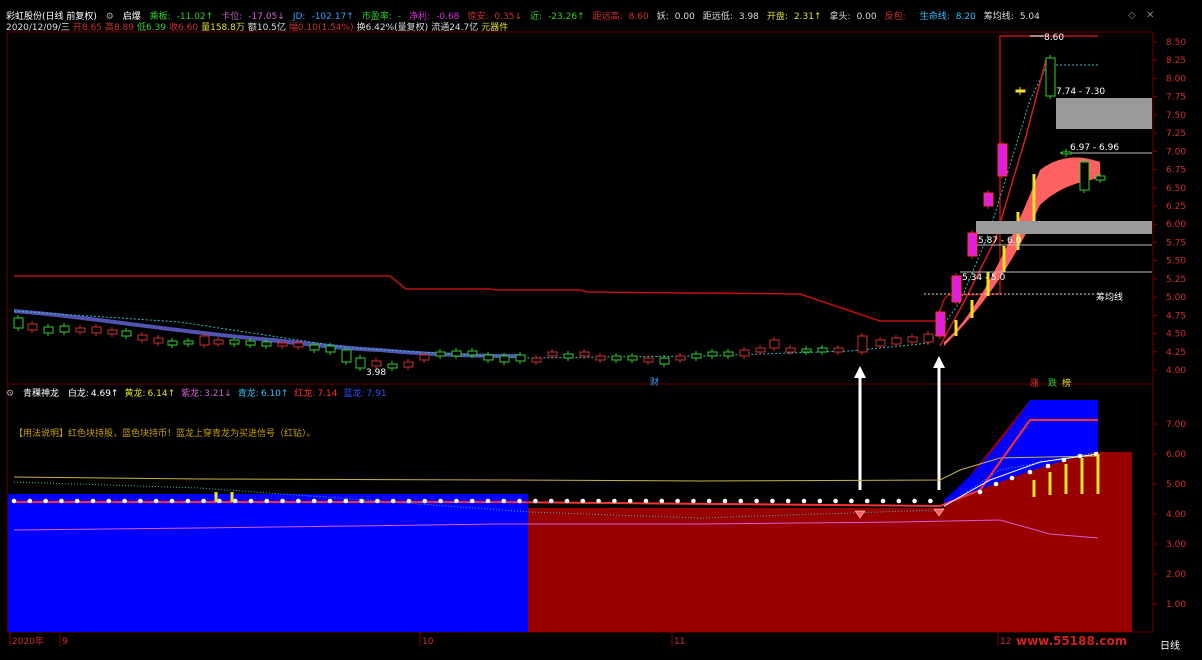  Describe the element at coordinates (1176, 134) in the screenshot. I see `price-axis-label: 7.25` at that location.